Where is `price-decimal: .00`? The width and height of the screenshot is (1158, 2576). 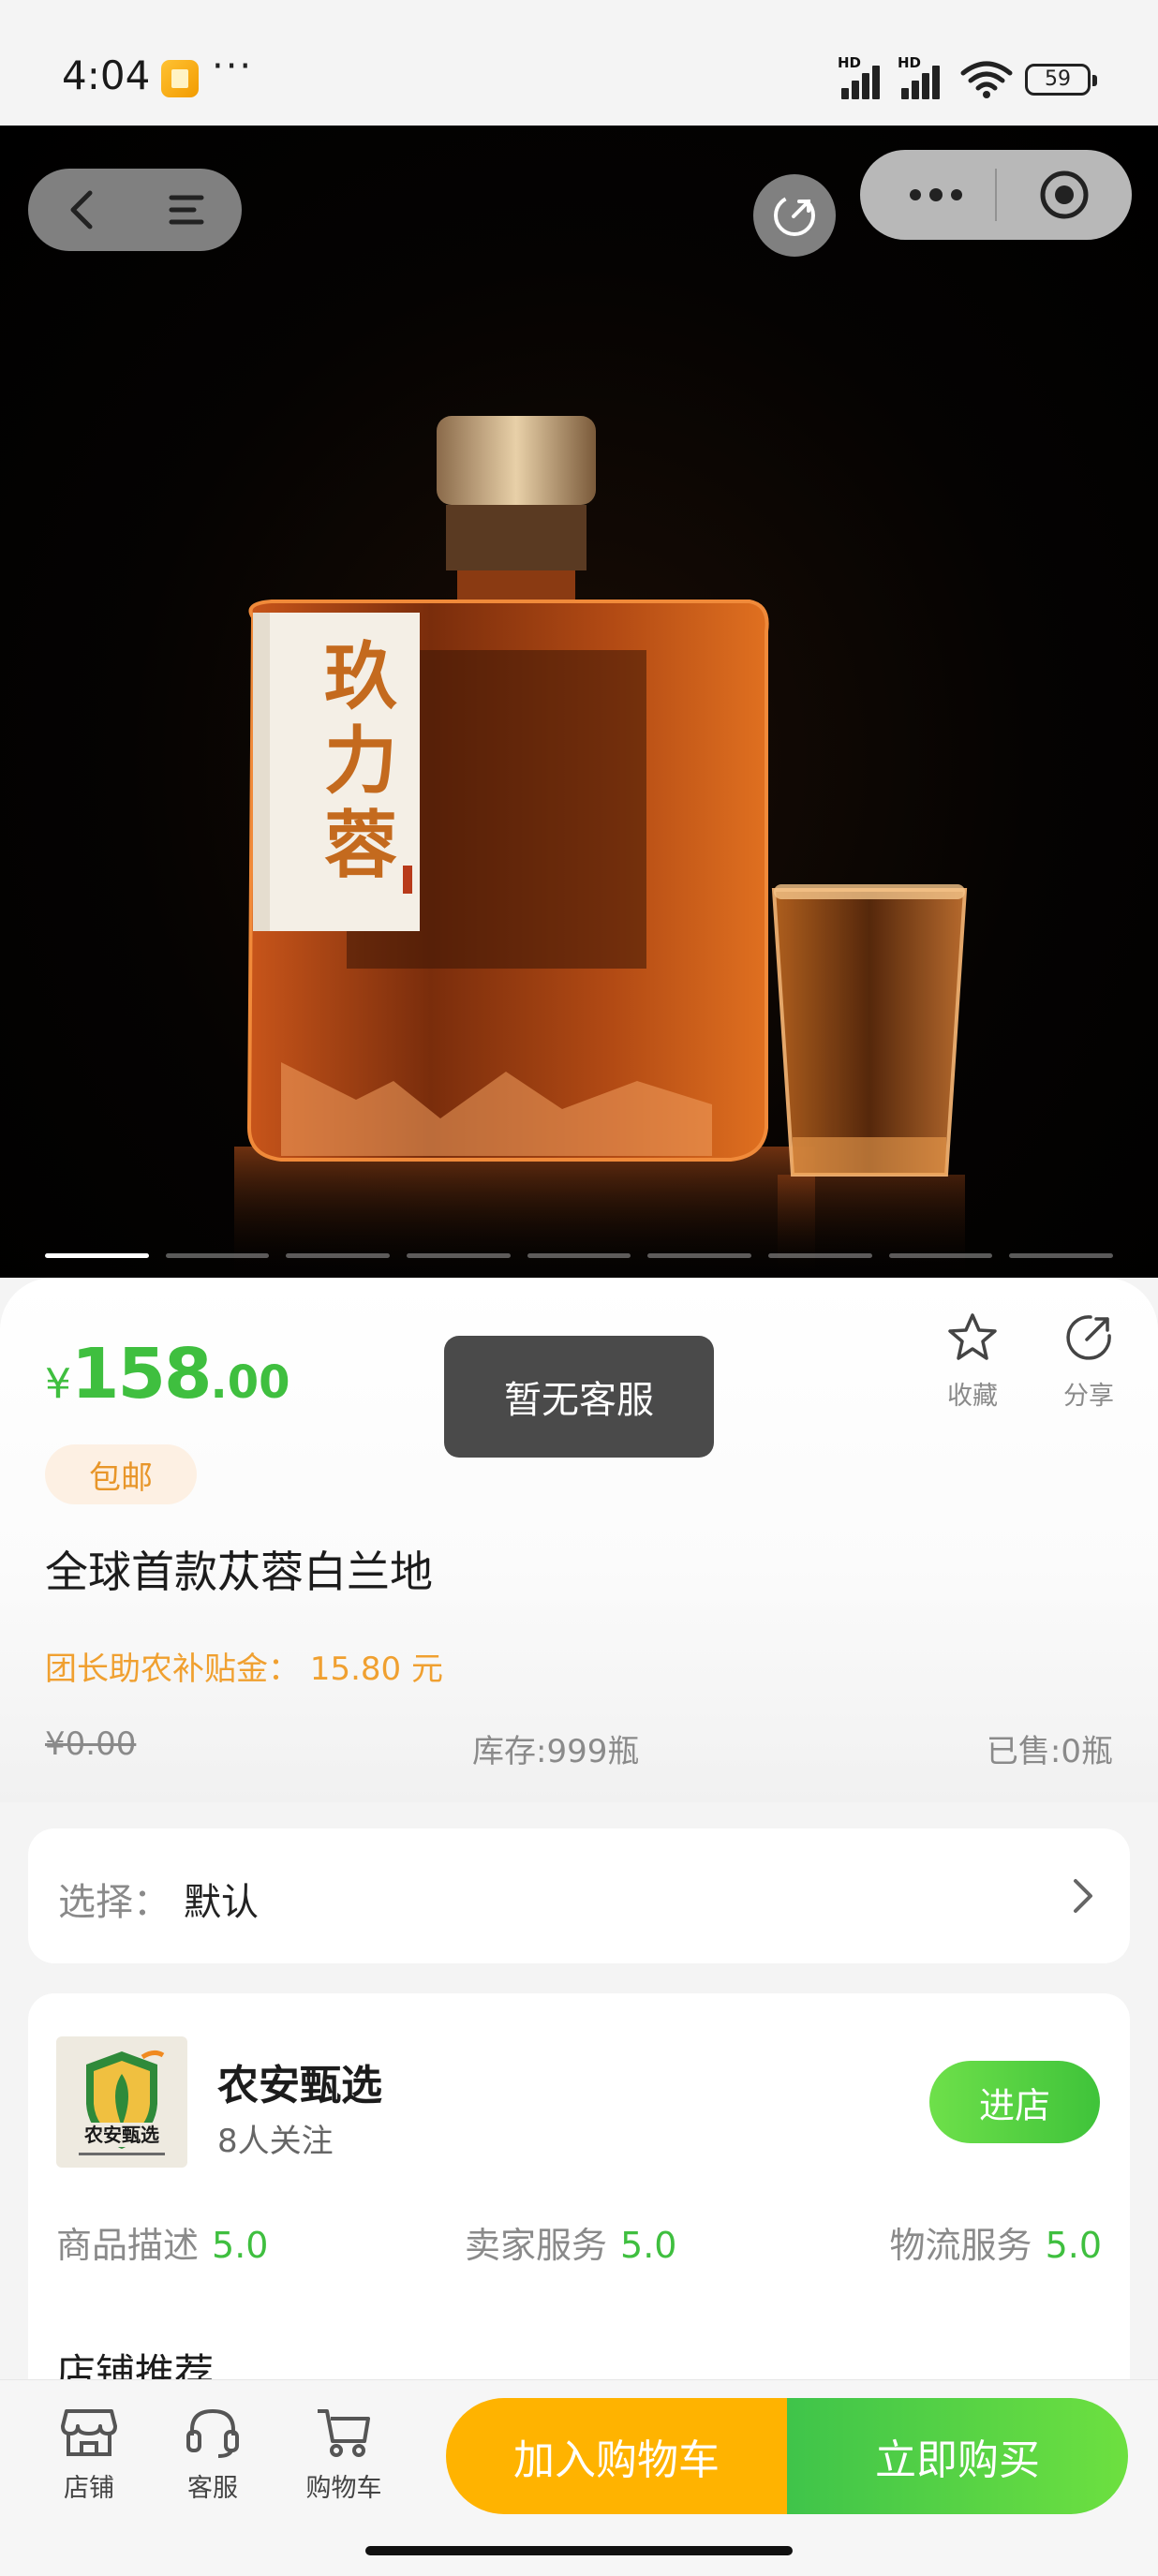 price-decimal: .00 is located at coordinates (250, 1382).